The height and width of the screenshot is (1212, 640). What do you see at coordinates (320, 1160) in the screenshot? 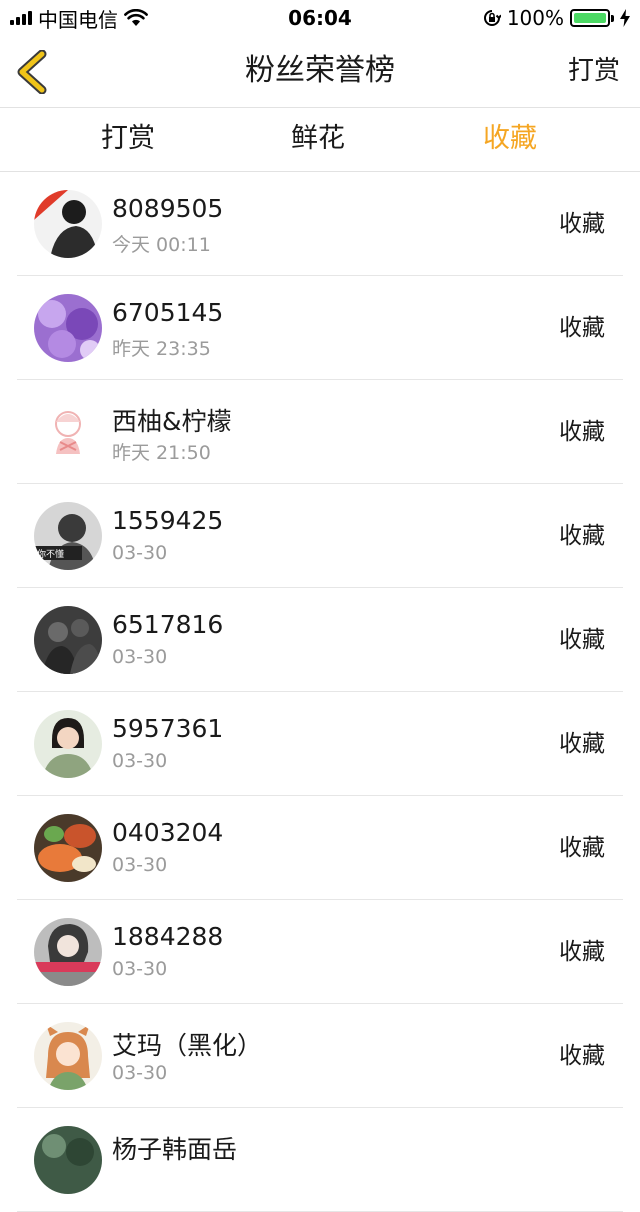
I see `list-item: 杨子韩面岳` at bounding box center [320, 1160].